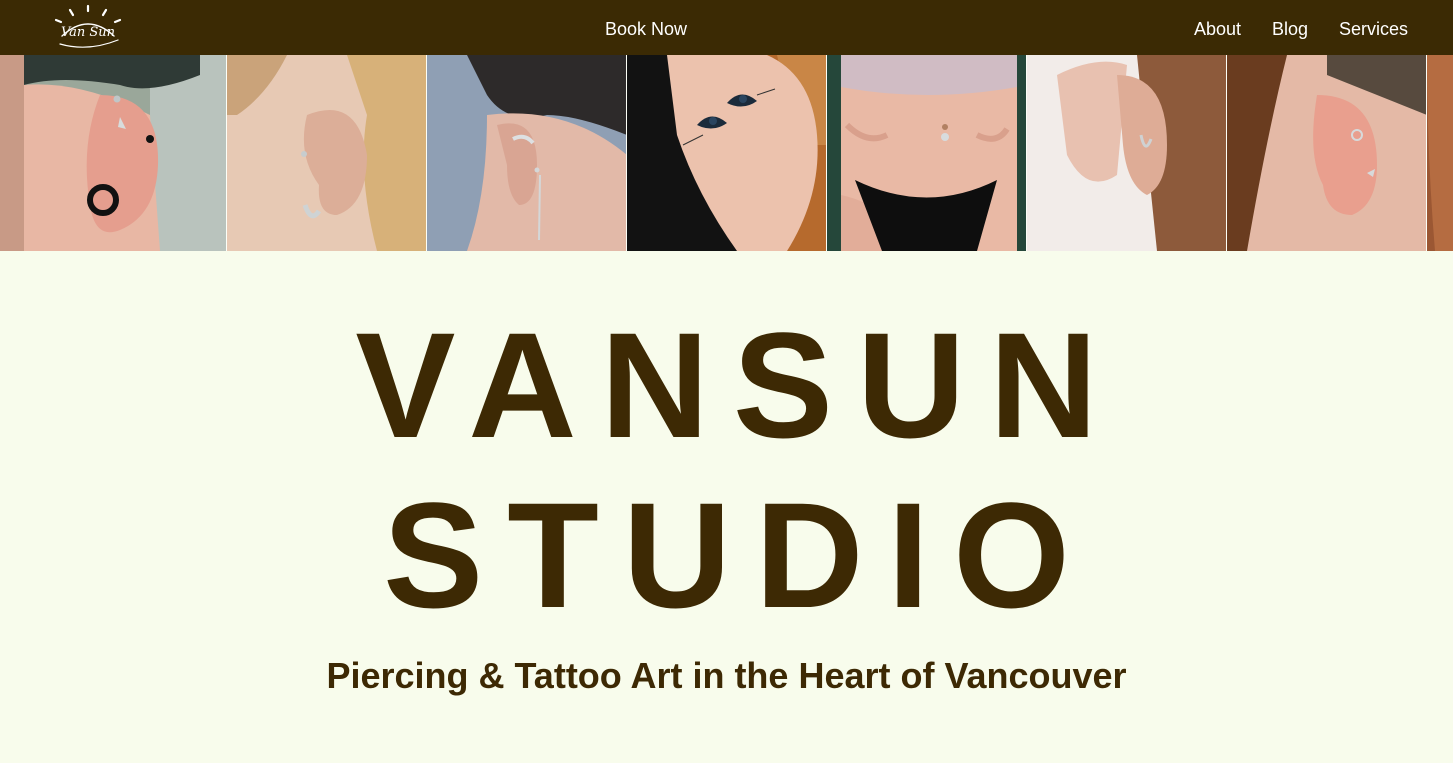 The image size is (1453, 763). I want to click on gallery-photo-shoulder-tattoo, so click(726, 153).